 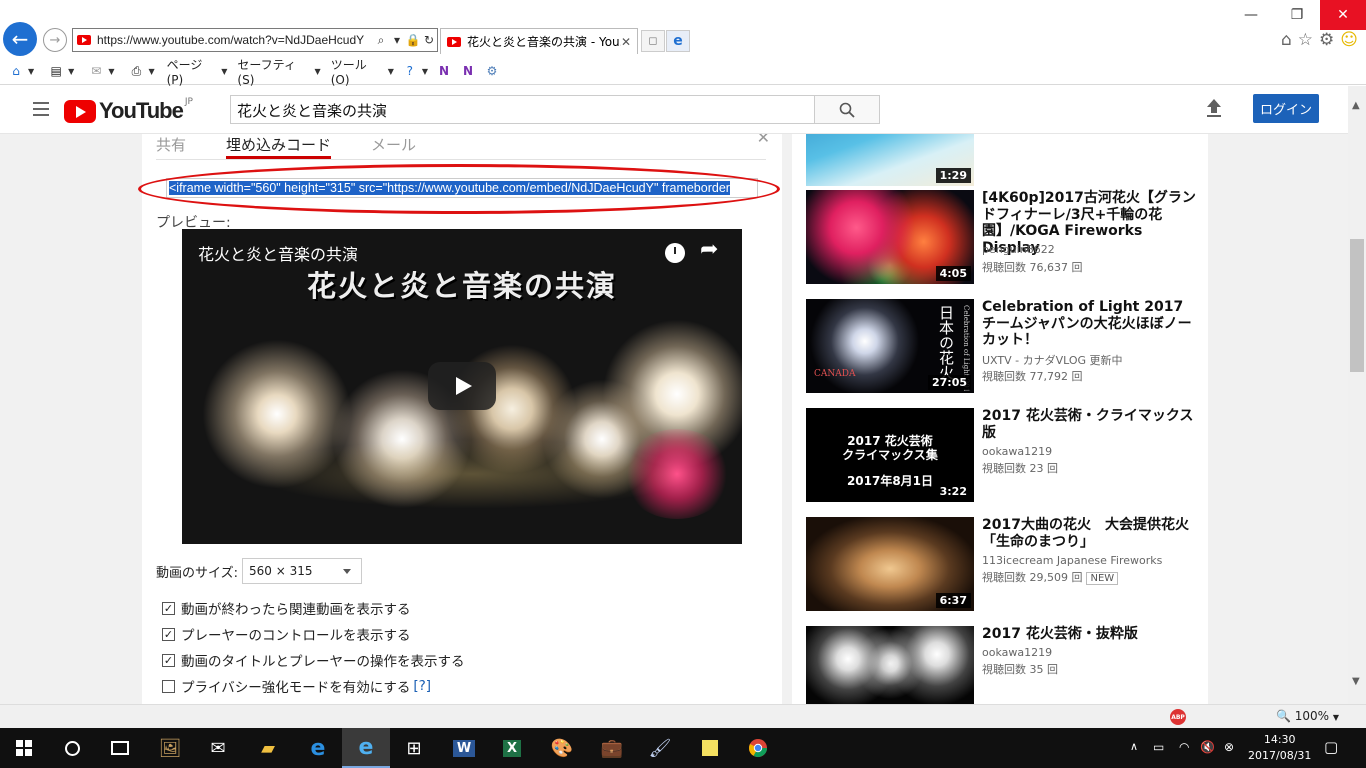 I want to click on help-menu: ? ▼, so click(x=415, y=71).